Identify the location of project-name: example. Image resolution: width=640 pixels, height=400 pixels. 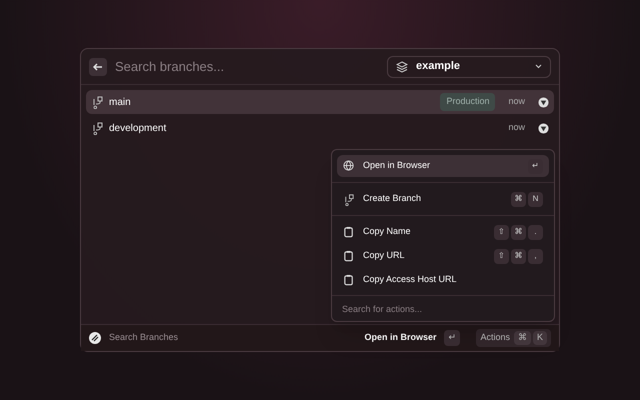
(439, 66).